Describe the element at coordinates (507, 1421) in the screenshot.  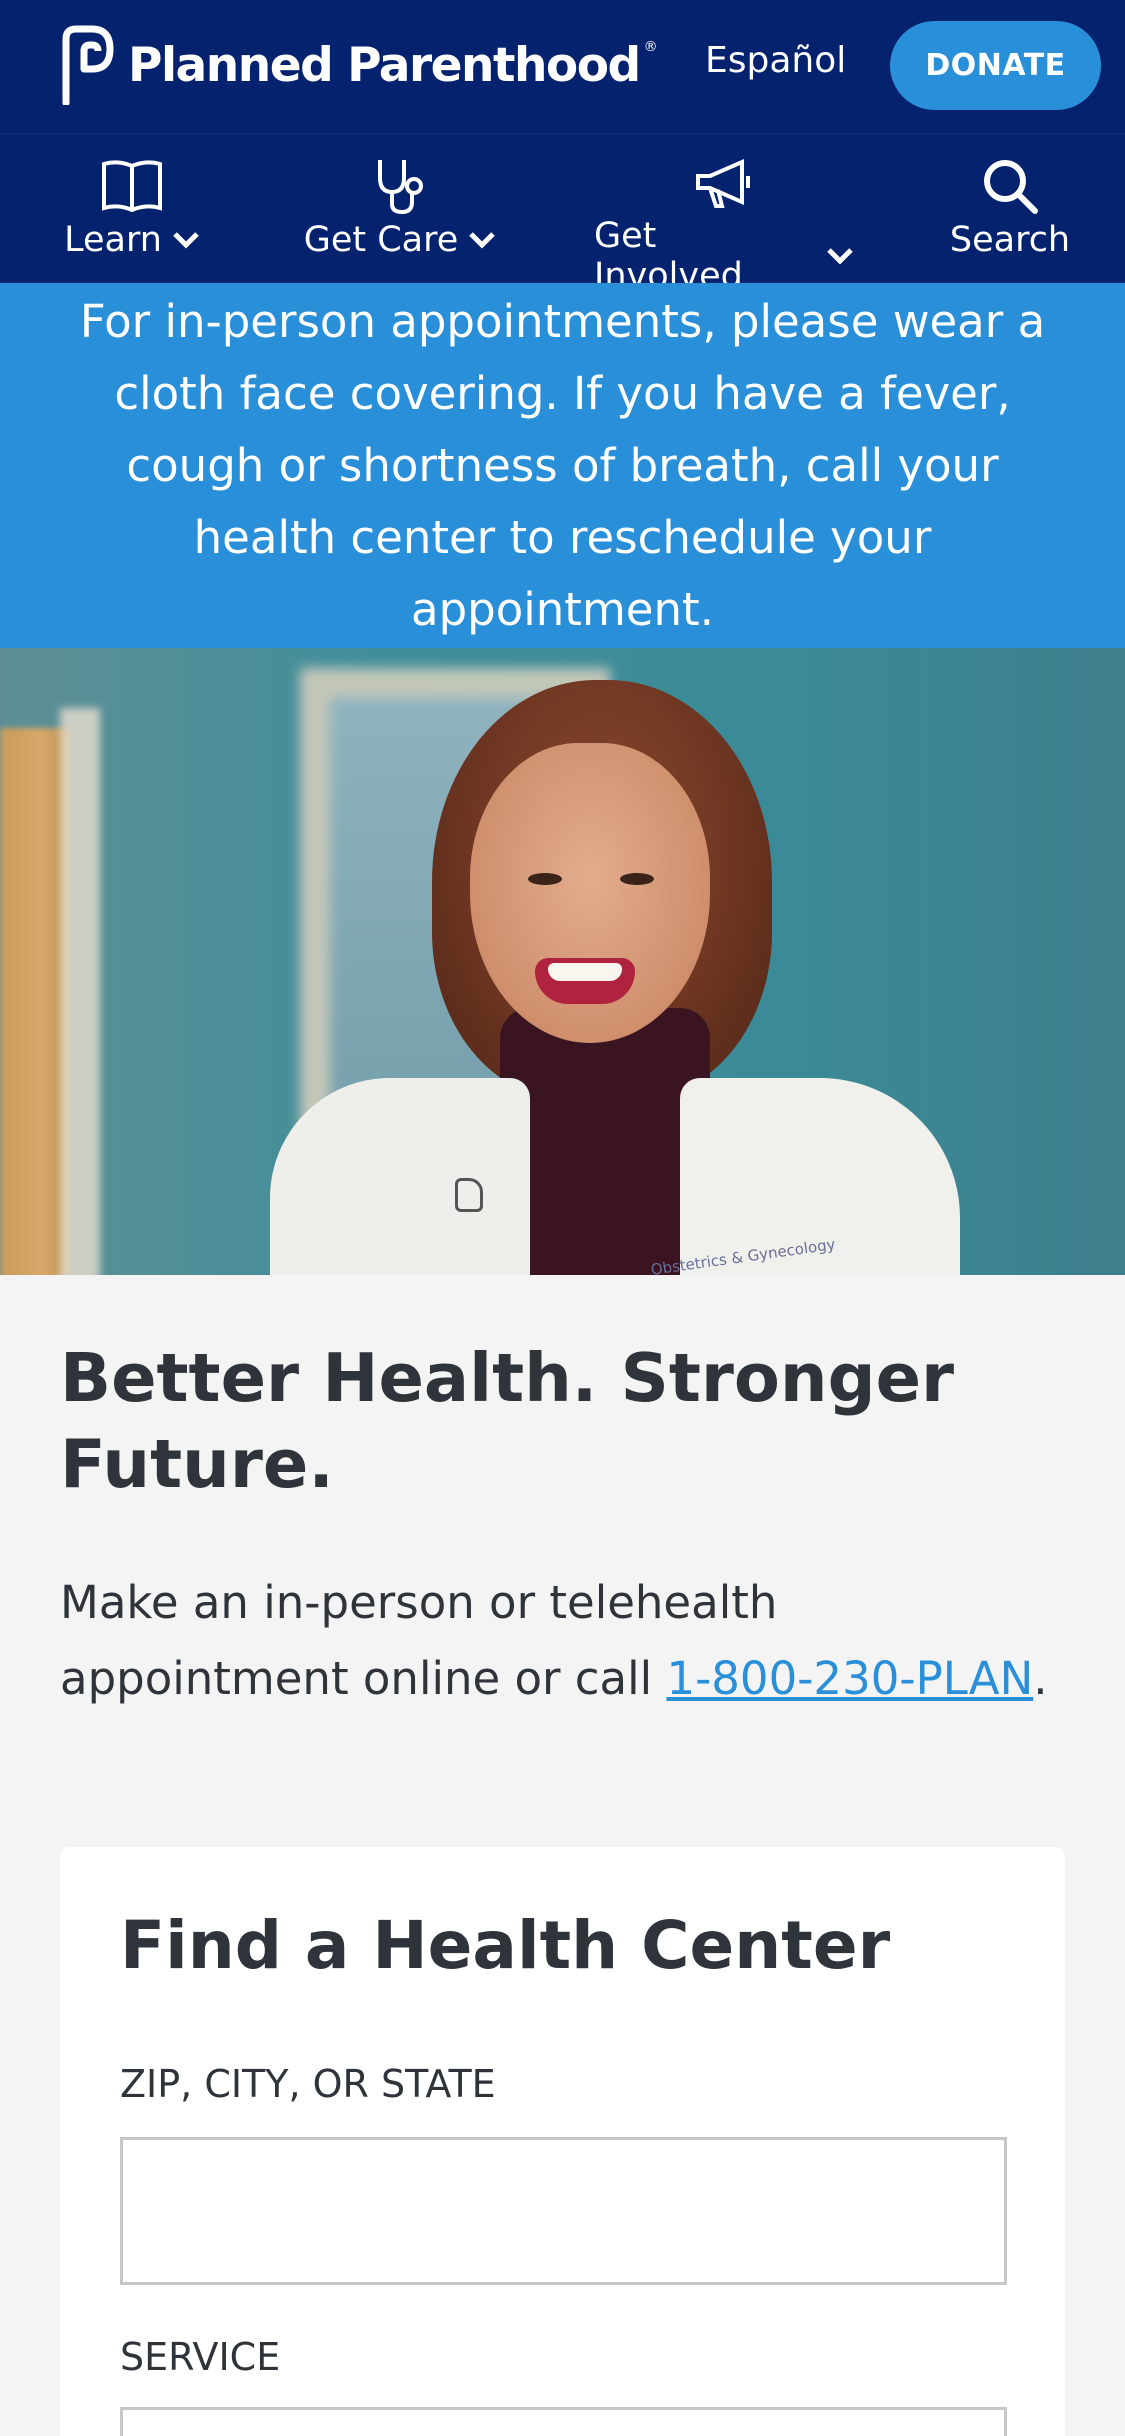
I see `page-headline: Better Health. Stronger Future.` at that location.